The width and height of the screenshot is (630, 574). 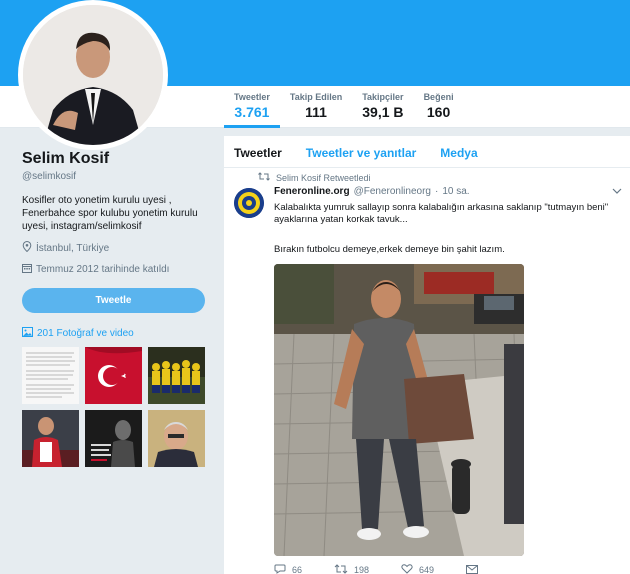 I want to click on retweet-icon, so click(x=264, y=177).